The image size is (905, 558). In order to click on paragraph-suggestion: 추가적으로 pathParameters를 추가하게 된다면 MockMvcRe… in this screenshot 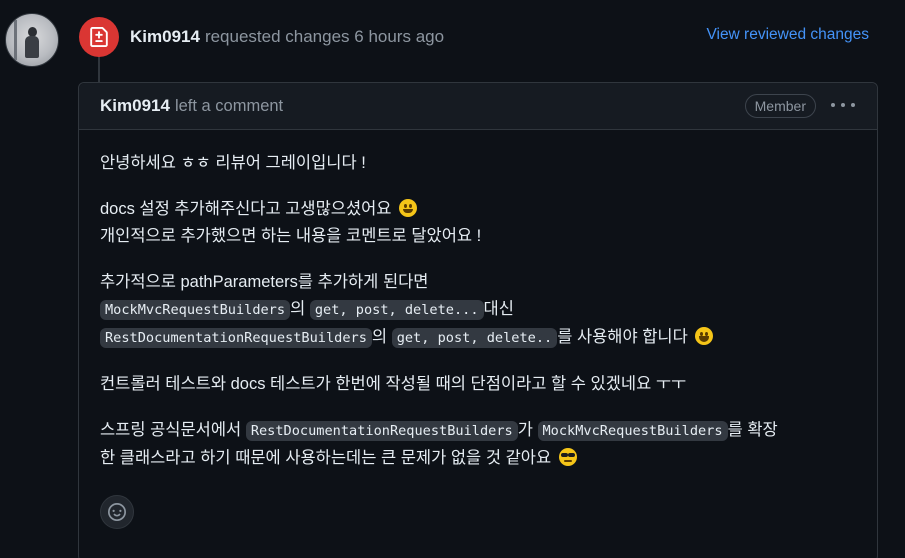, I will do `click(477, 310)`.